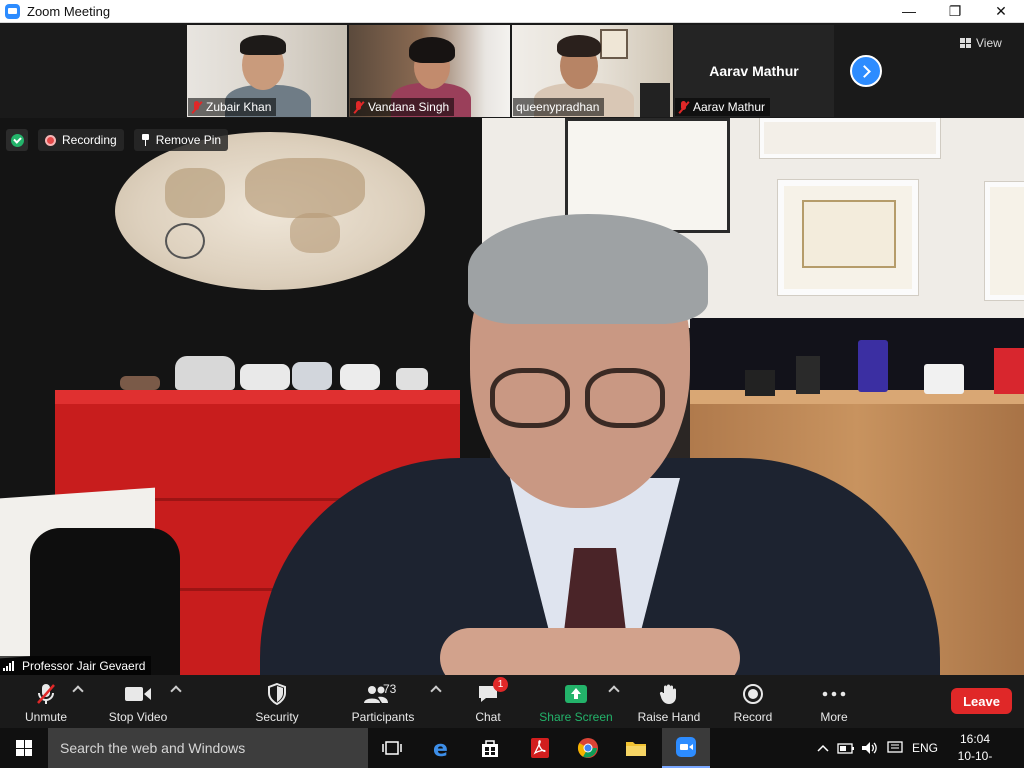 The image size is (1024, 768). What do you see at coordinates (46, 717) in the screenshot?
I see `unmute-label: Unmute` at bounding box center [46, 717].